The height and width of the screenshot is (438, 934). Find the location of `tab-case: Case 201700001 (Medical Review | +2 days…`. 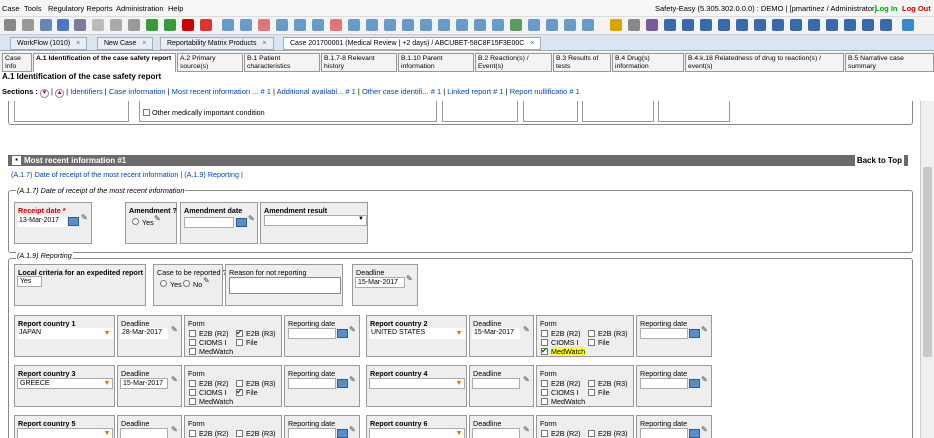

tab-case: Case 201700001 (Medical Review | +2 days… is located at coordinates (412, 43).